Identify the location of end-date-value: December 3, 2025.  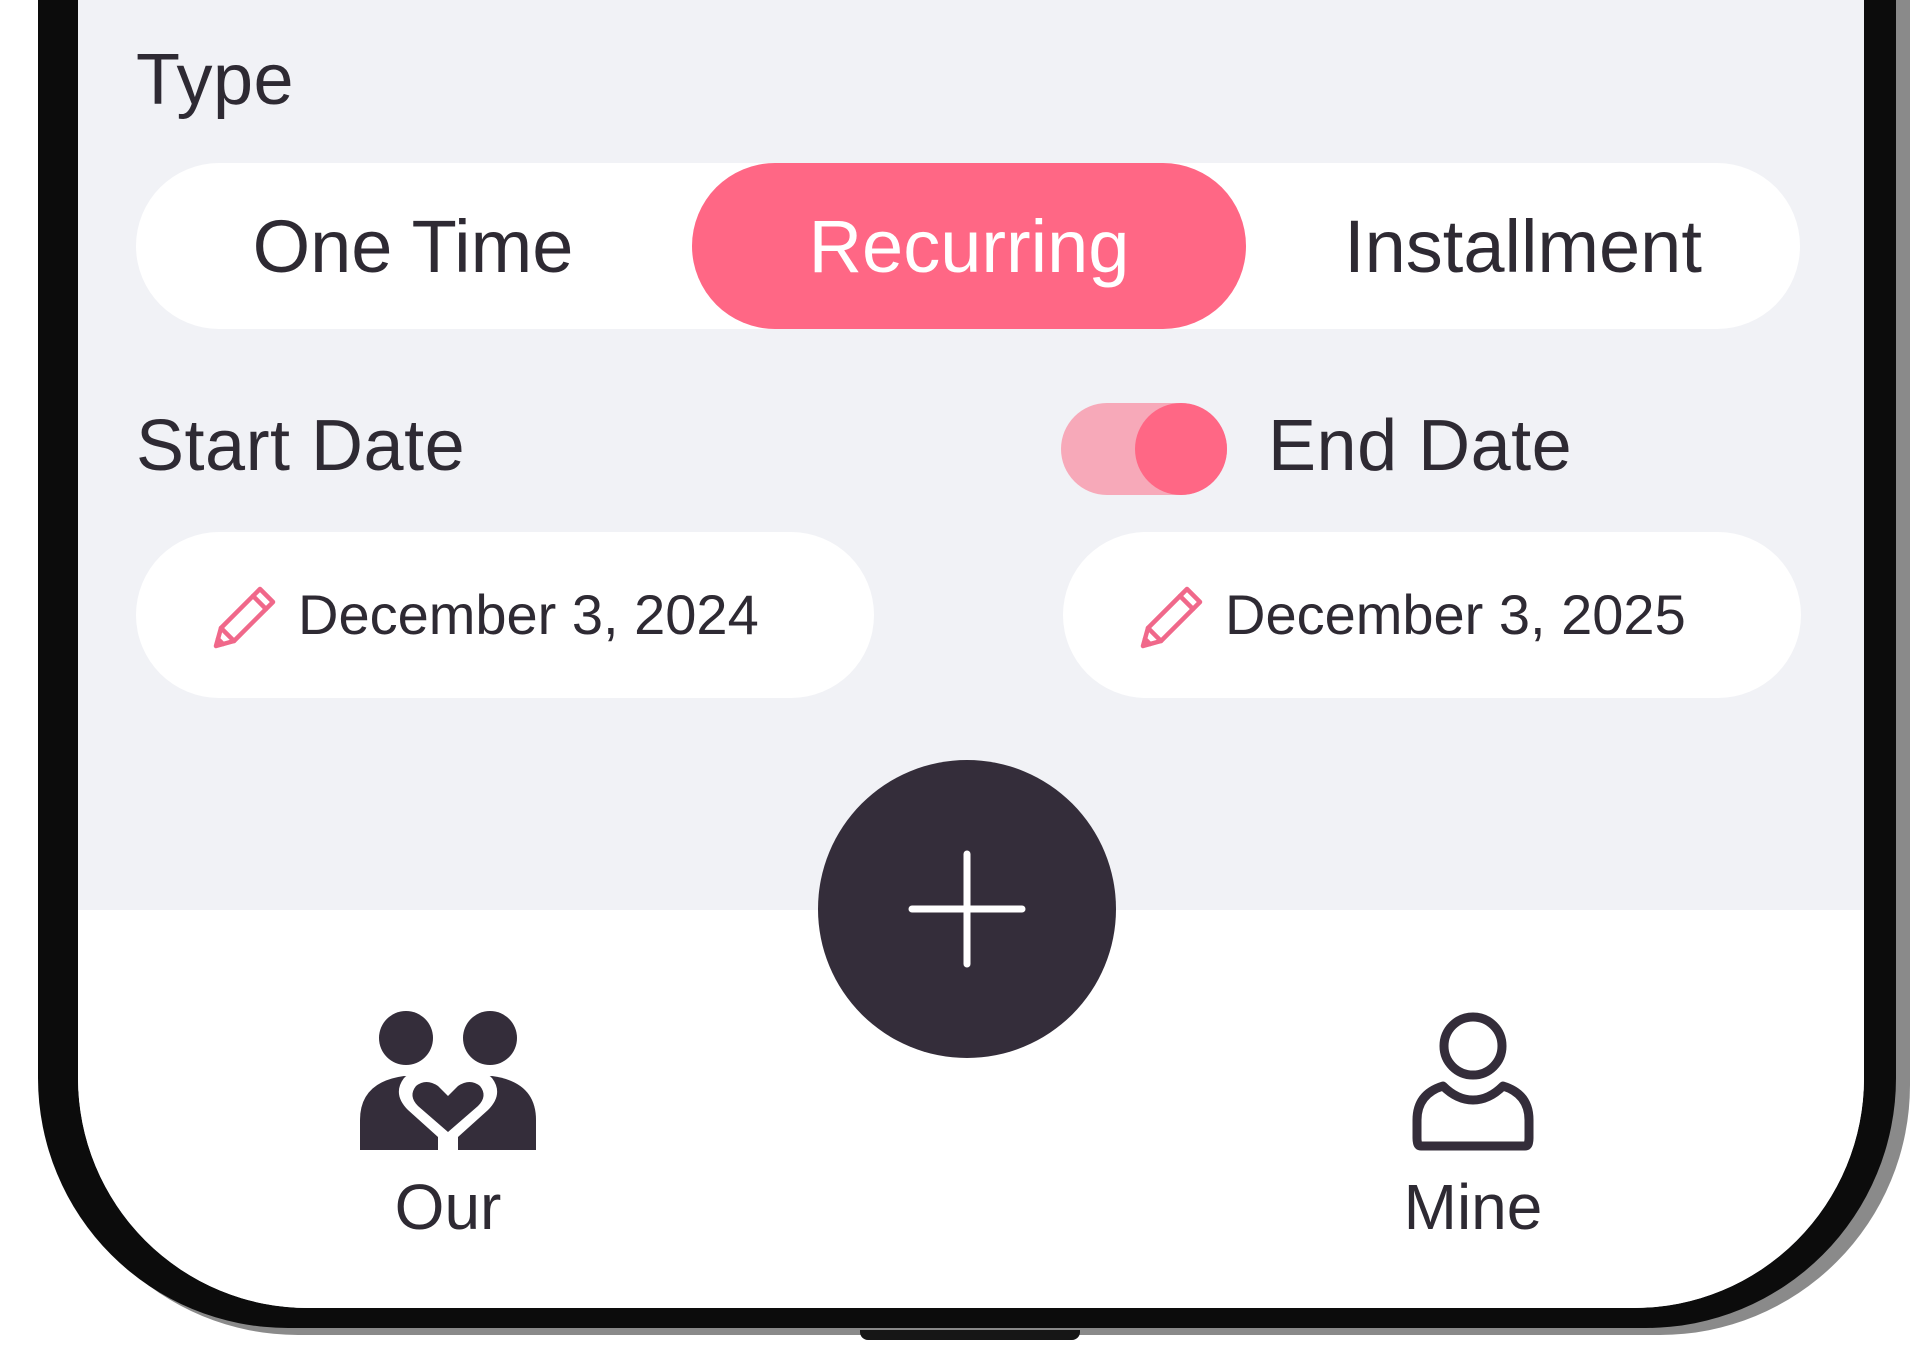
(1455, 614).